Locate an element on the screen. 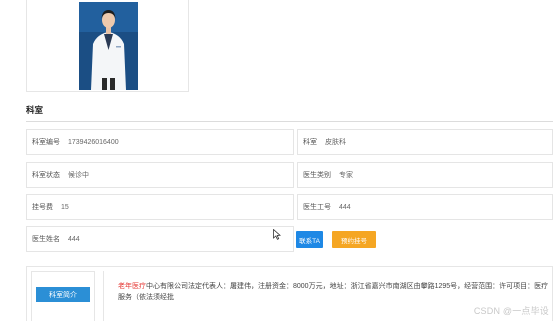 The width and height of the screenshot is (553, 321). doctor-photo is located at coordinates (108, 46).